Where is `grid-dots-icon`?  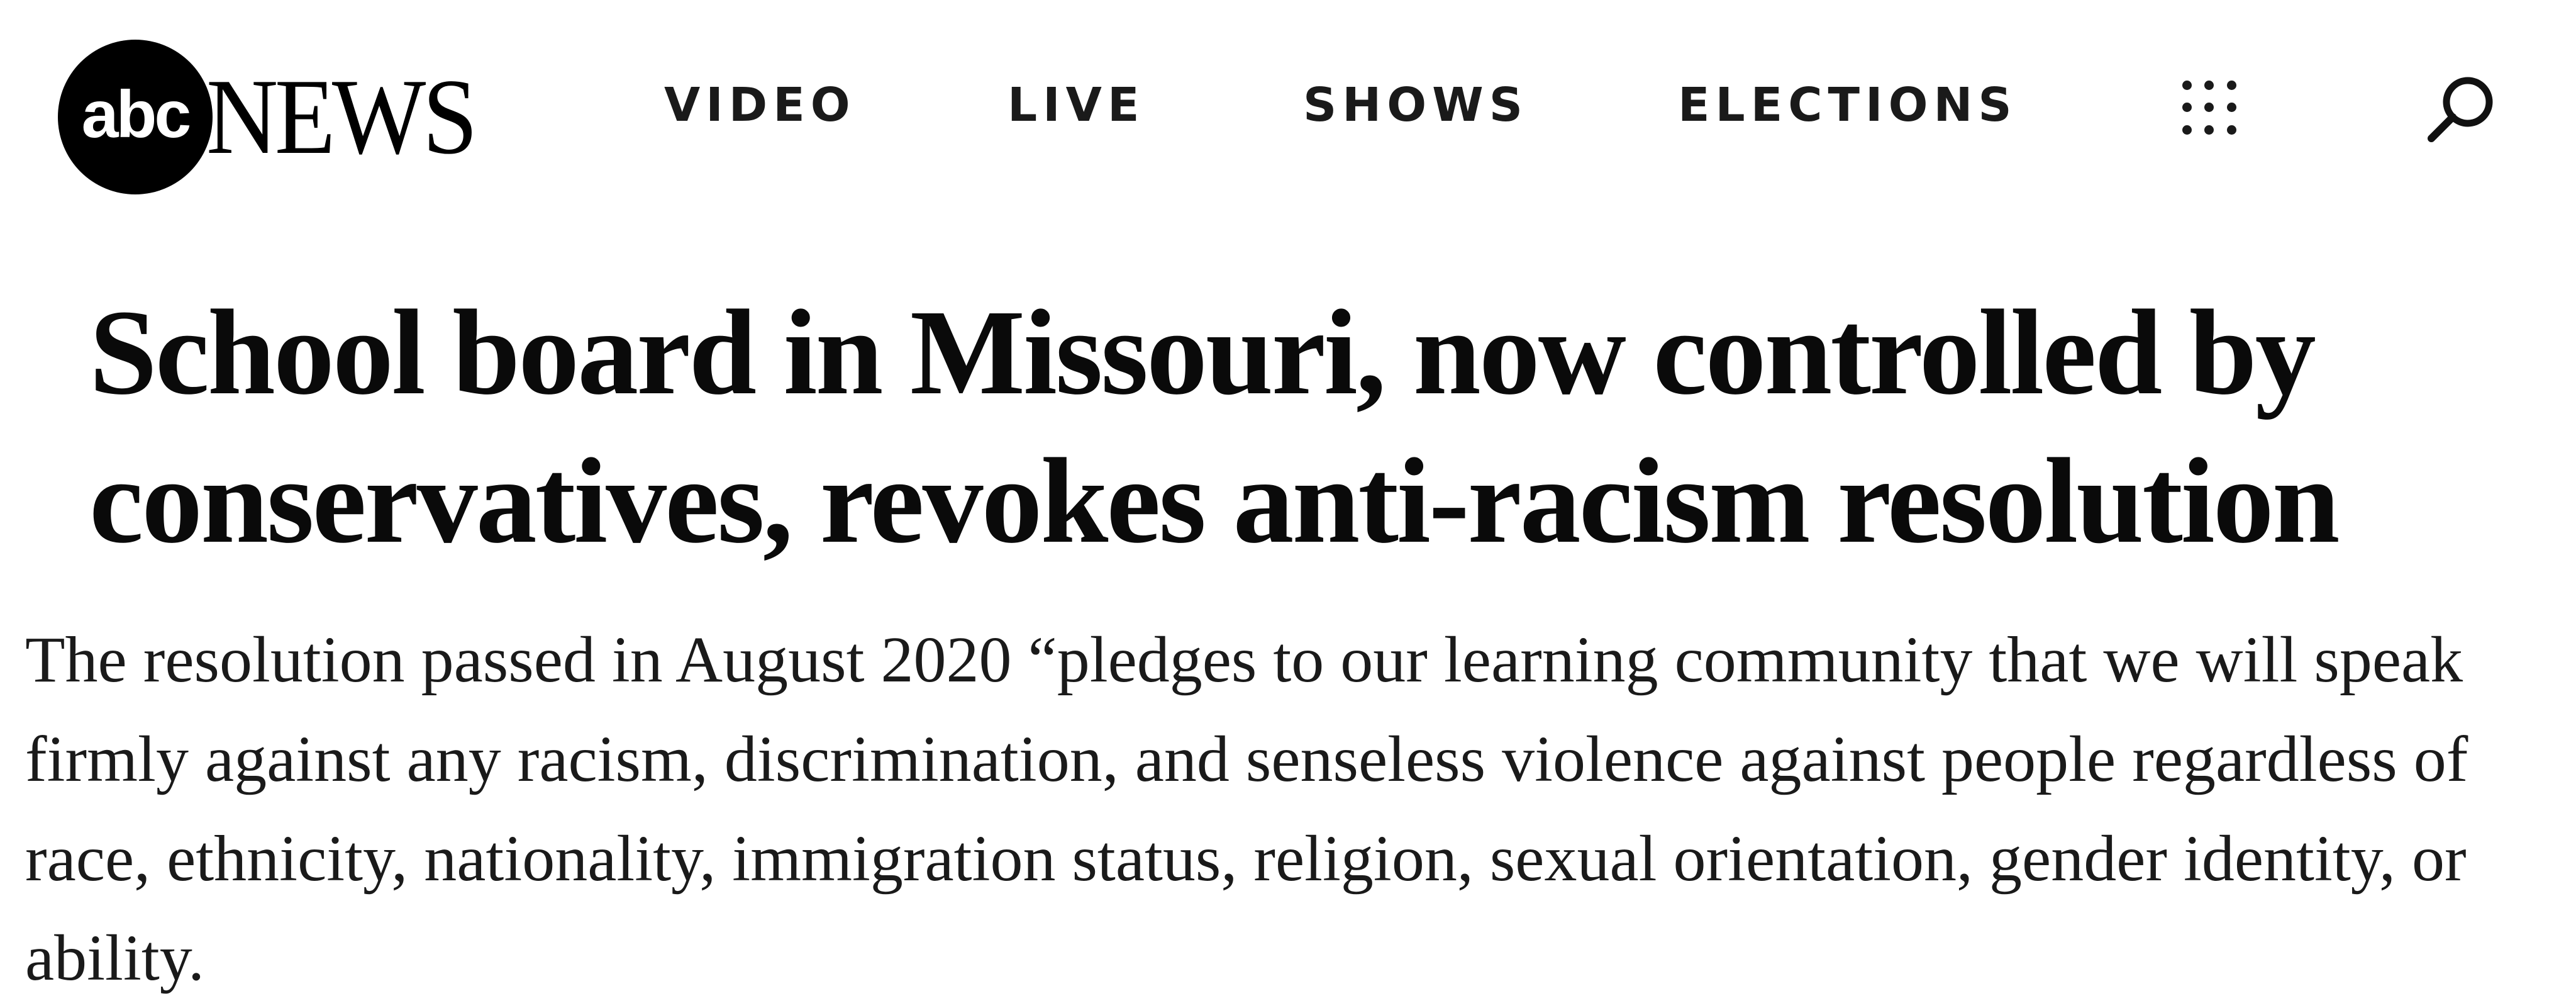
grid-dots-icon is located at coordinates (2209, 107).